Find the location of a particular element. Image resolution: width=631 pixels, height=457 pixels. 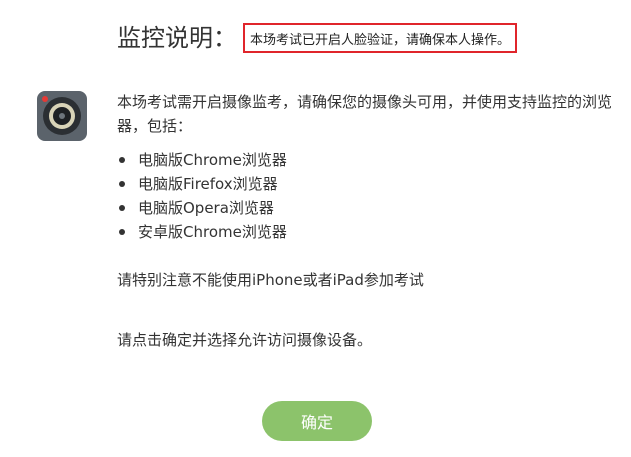

record-indicator-icon is located at coordinates (45, 99).